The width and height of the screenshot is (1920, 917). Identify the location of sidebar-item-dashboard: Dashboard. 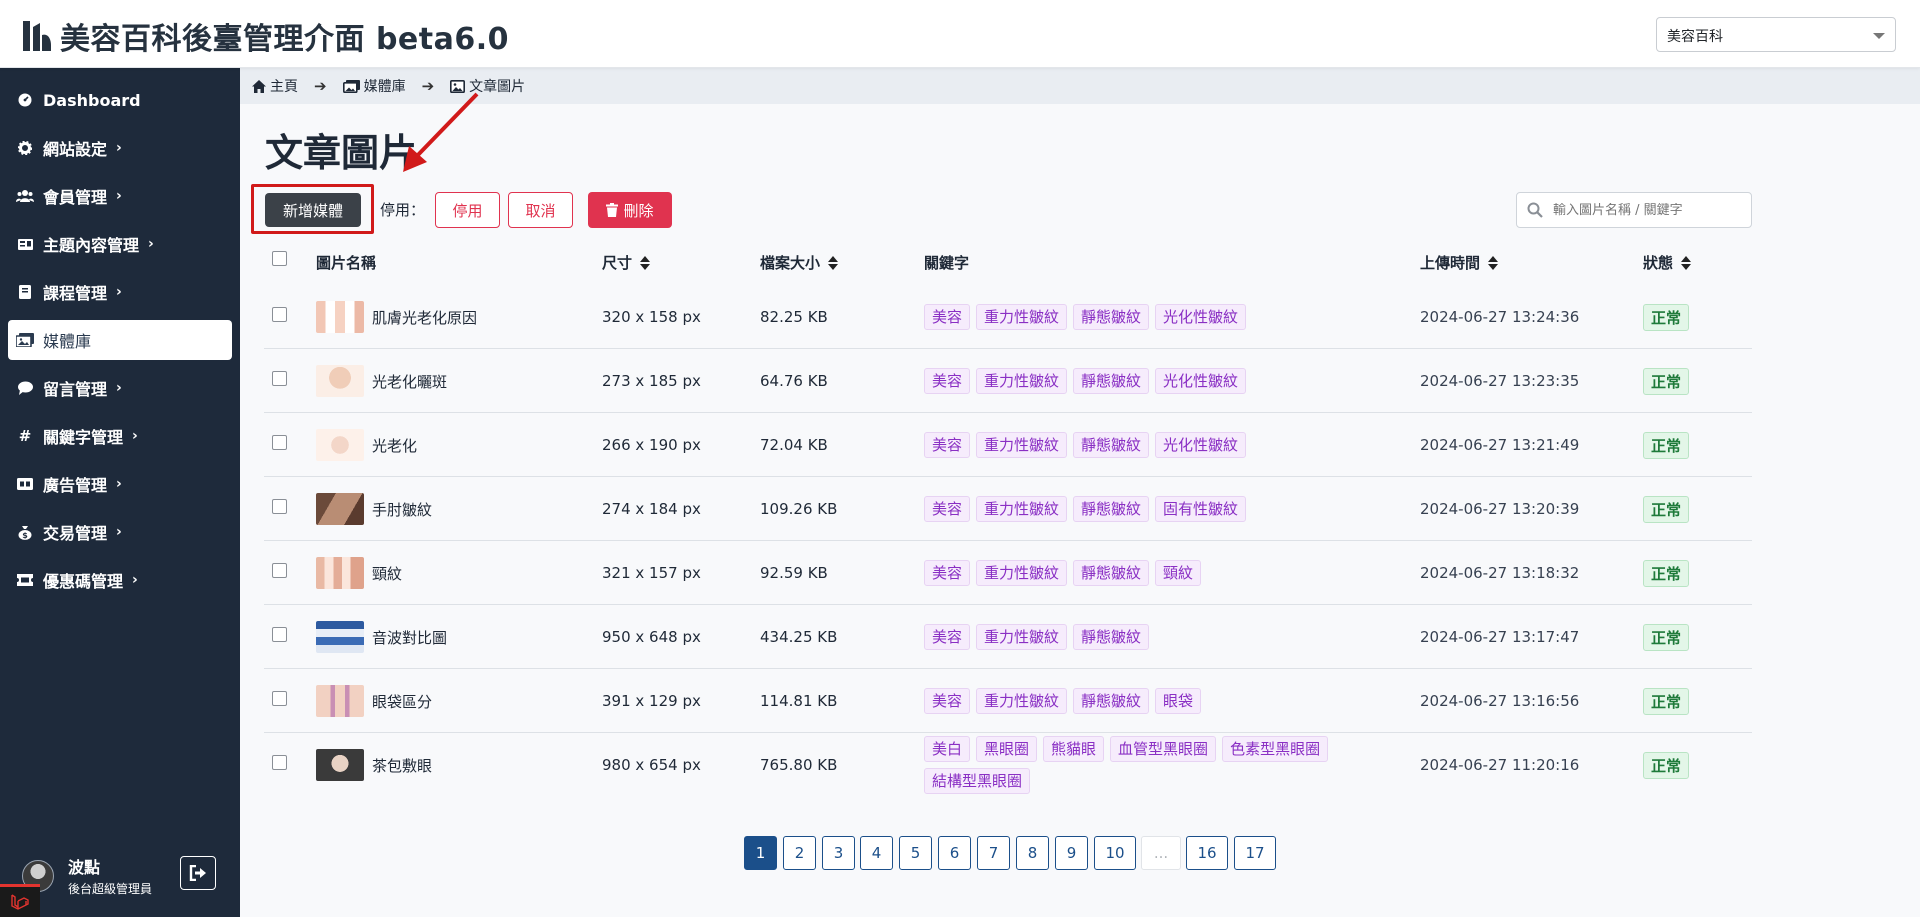
(120, 100).